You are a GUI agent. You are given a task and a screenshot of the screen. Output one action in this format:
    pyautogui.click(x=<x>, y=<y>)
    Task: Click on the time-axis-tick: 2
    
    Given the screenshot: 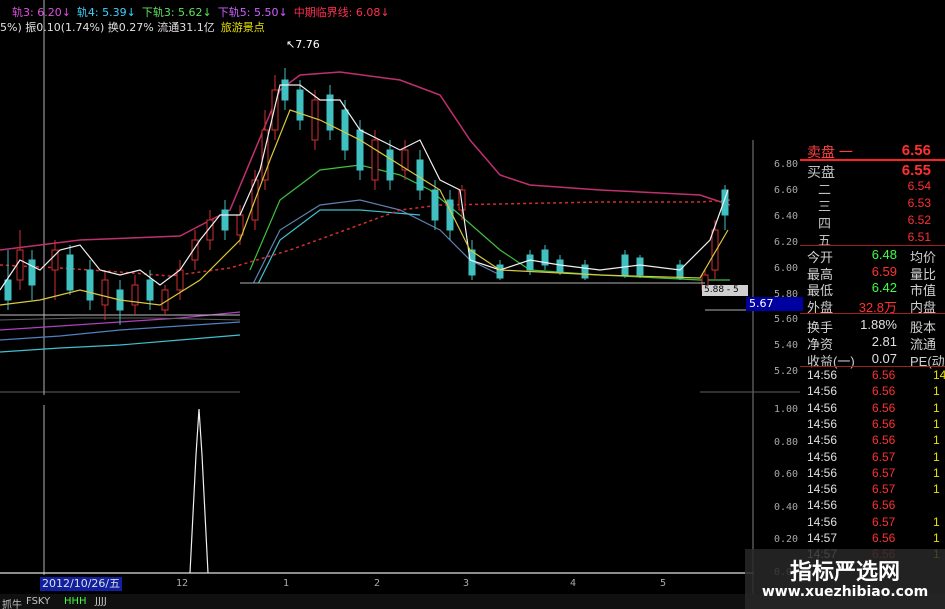 What is the action you would take?
    pyautogui.click(x=377, y=583)
    